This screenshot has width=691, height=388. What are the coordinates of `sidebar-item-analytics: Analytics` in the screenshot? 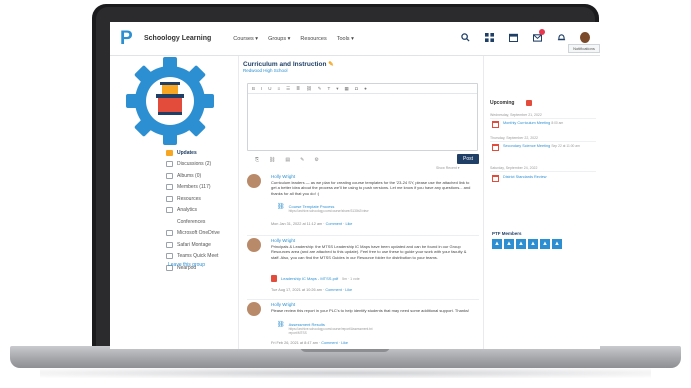 It's located at (171, 211).